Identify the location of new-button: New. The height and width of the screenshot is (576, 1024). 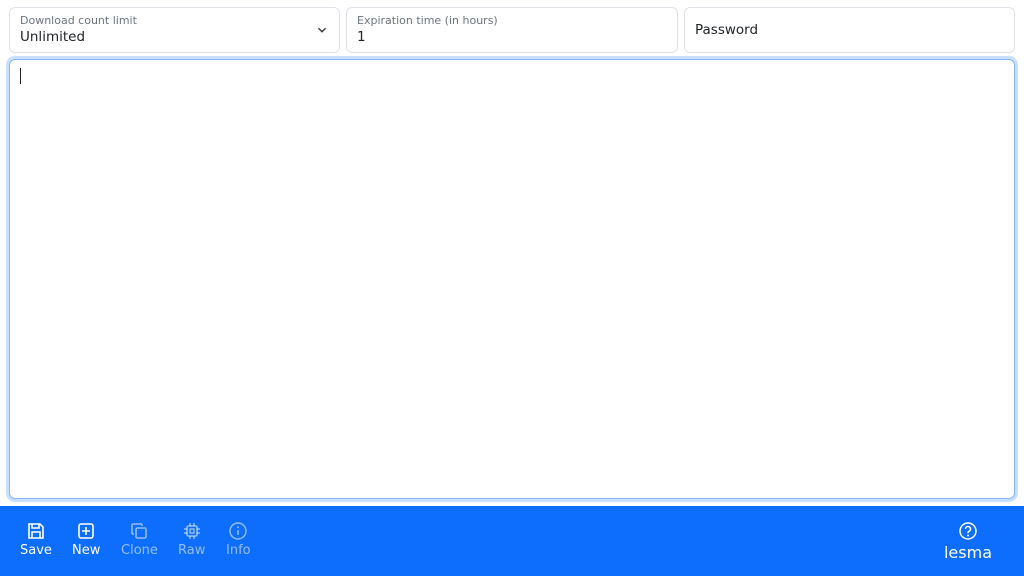
(86, 539).